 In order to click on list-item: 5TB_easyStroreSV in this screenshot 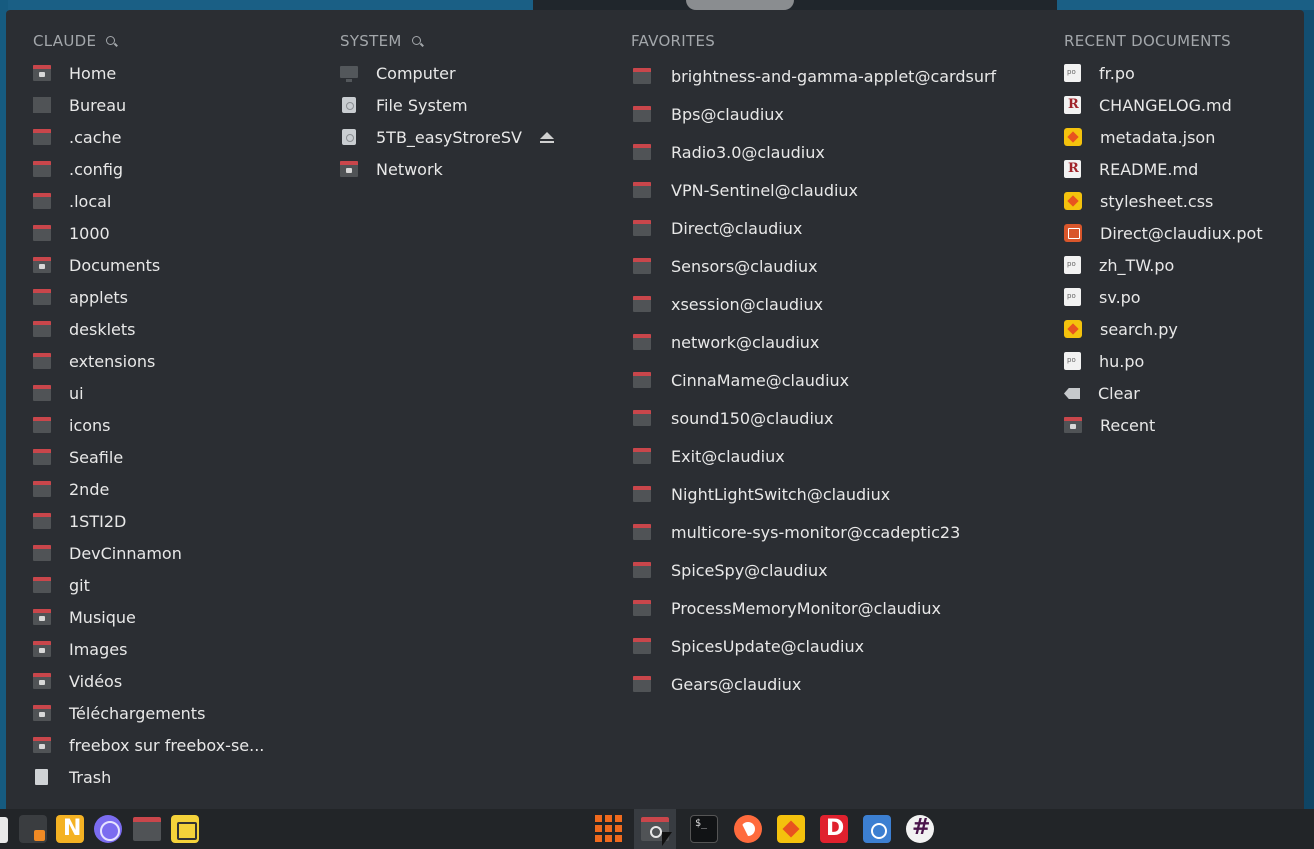, I will do `click(447, 137)`.